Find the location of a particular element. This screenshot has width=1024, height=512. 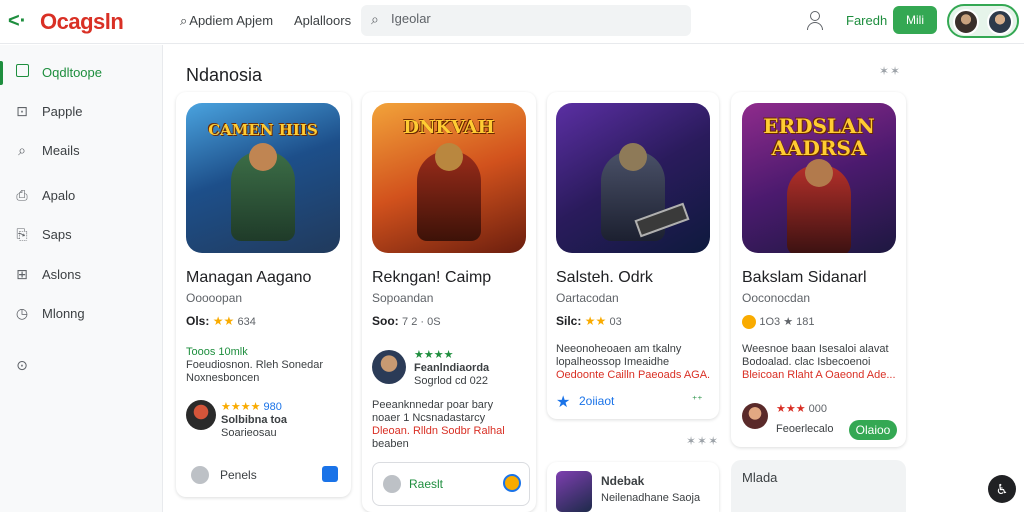

sidebar-item-0: Oqdltoope is located at coordinates (81, 73).